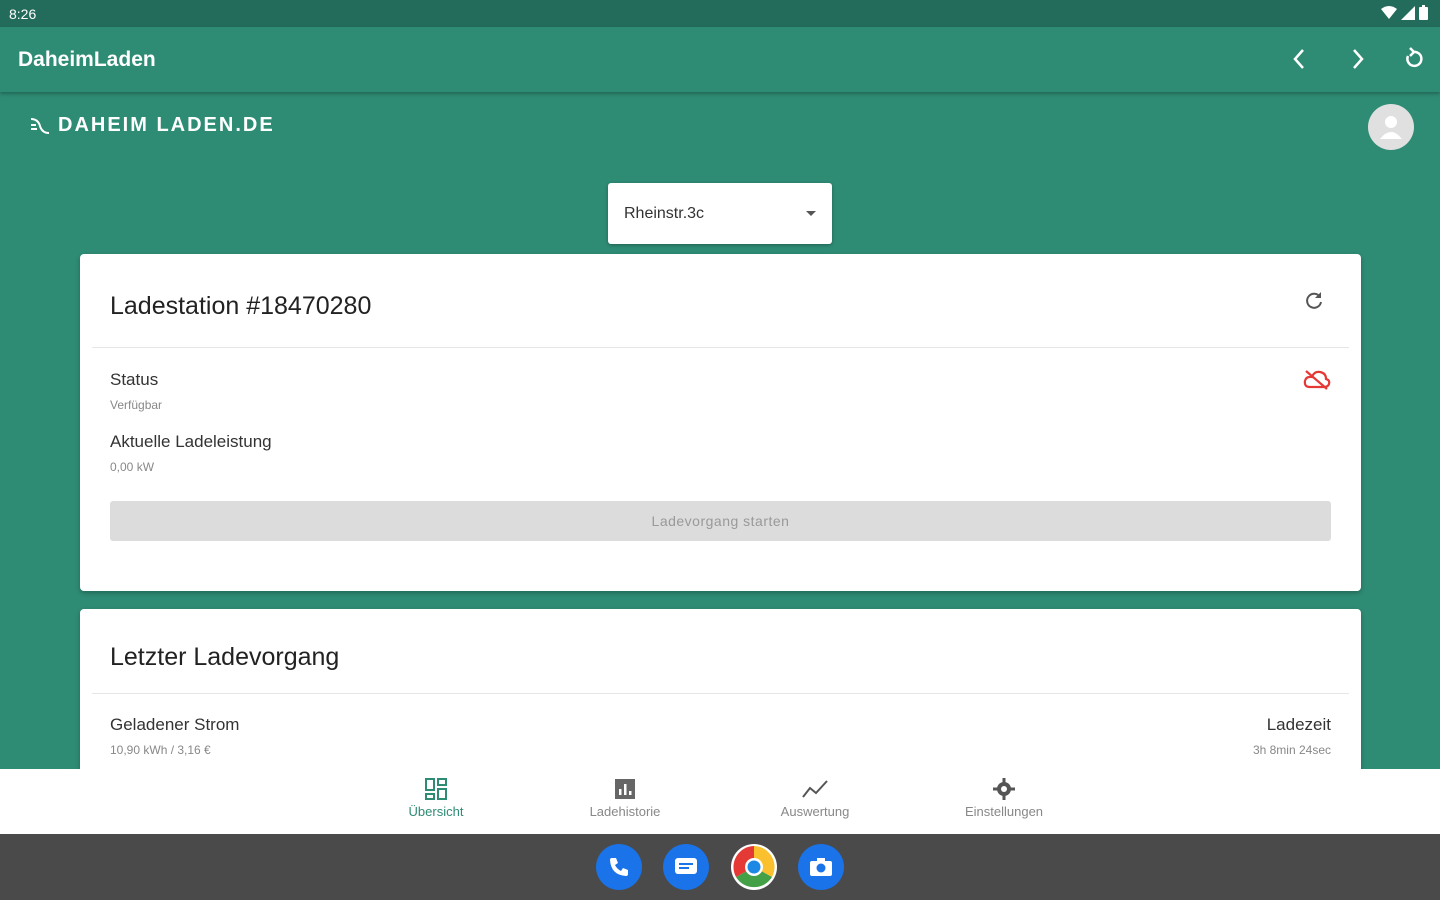 The height and width of the screenshot is (900, 1440). I want to click on tab-analysis: Auswertung, so click(815, 798).